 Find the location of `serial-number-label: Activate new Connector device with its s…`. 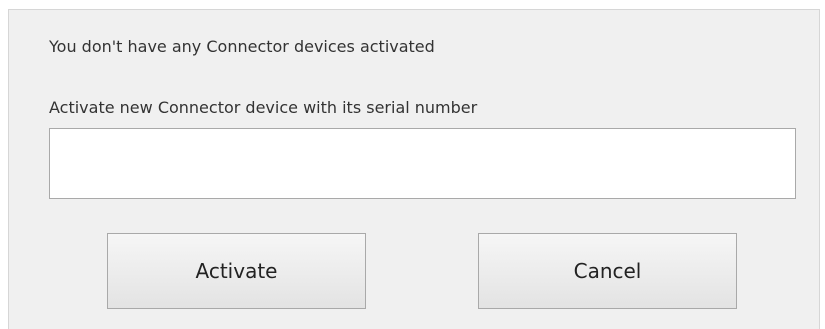

serial-number-label: Activate new Connector device with its s… is located at coordinates (263, 107).